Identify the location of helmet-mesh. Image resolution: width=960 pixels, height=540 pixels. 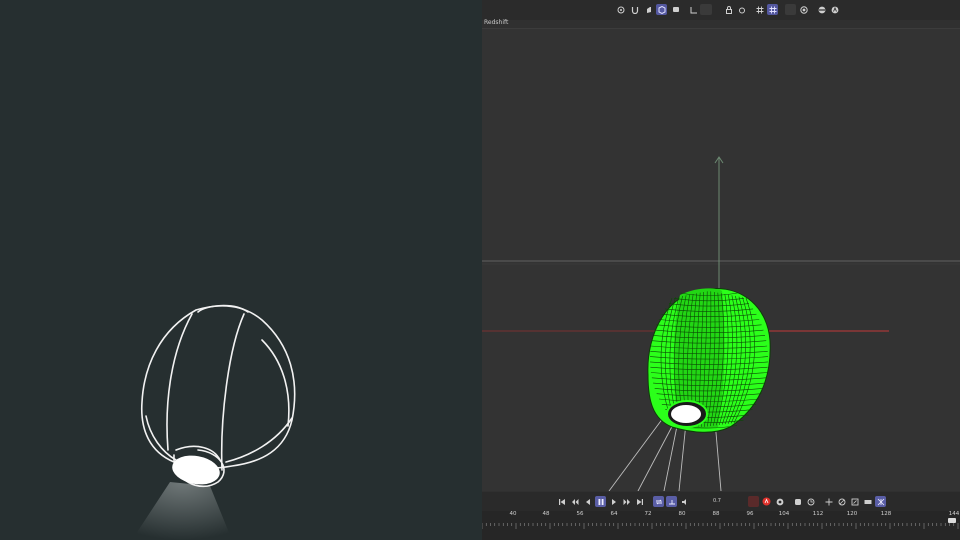
(709, 360).